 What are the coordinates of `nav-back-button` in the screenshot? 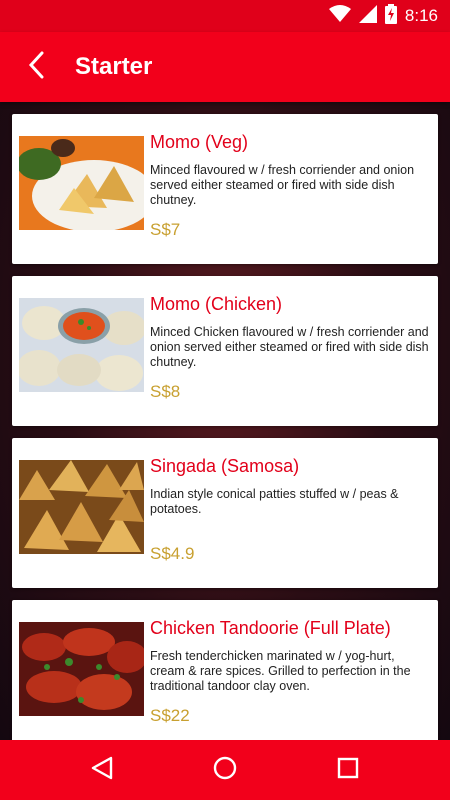 It's located at (102, 770).